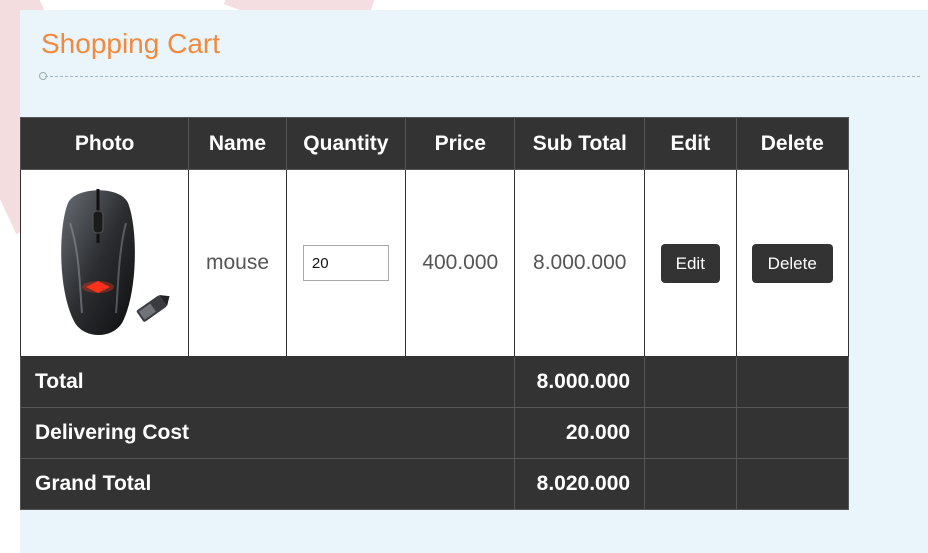 The width and height of the screenshot is (928, 553). Describe the element at coordinates (460, 143) in the screenshot. I see `header-price: Price` at that location.